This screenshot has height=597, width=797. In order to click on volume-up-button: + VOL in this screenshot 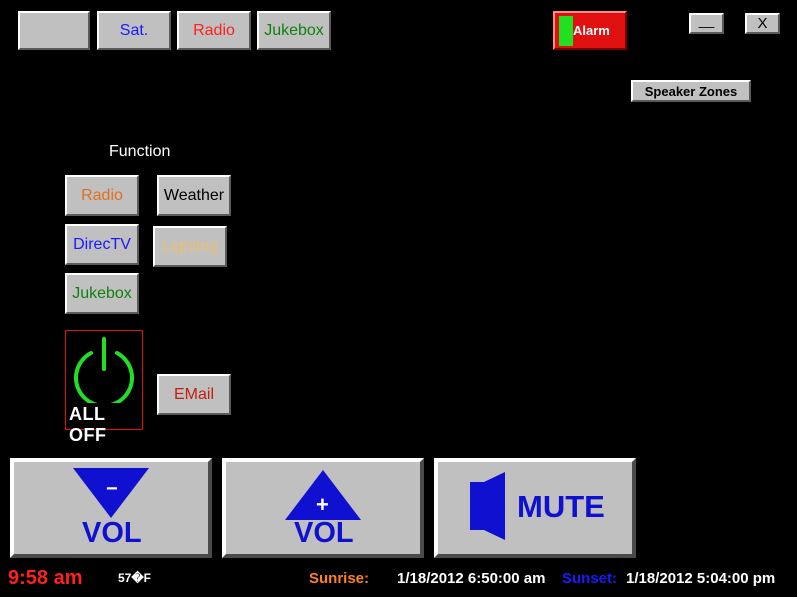, I will do `click(323, 508)`.